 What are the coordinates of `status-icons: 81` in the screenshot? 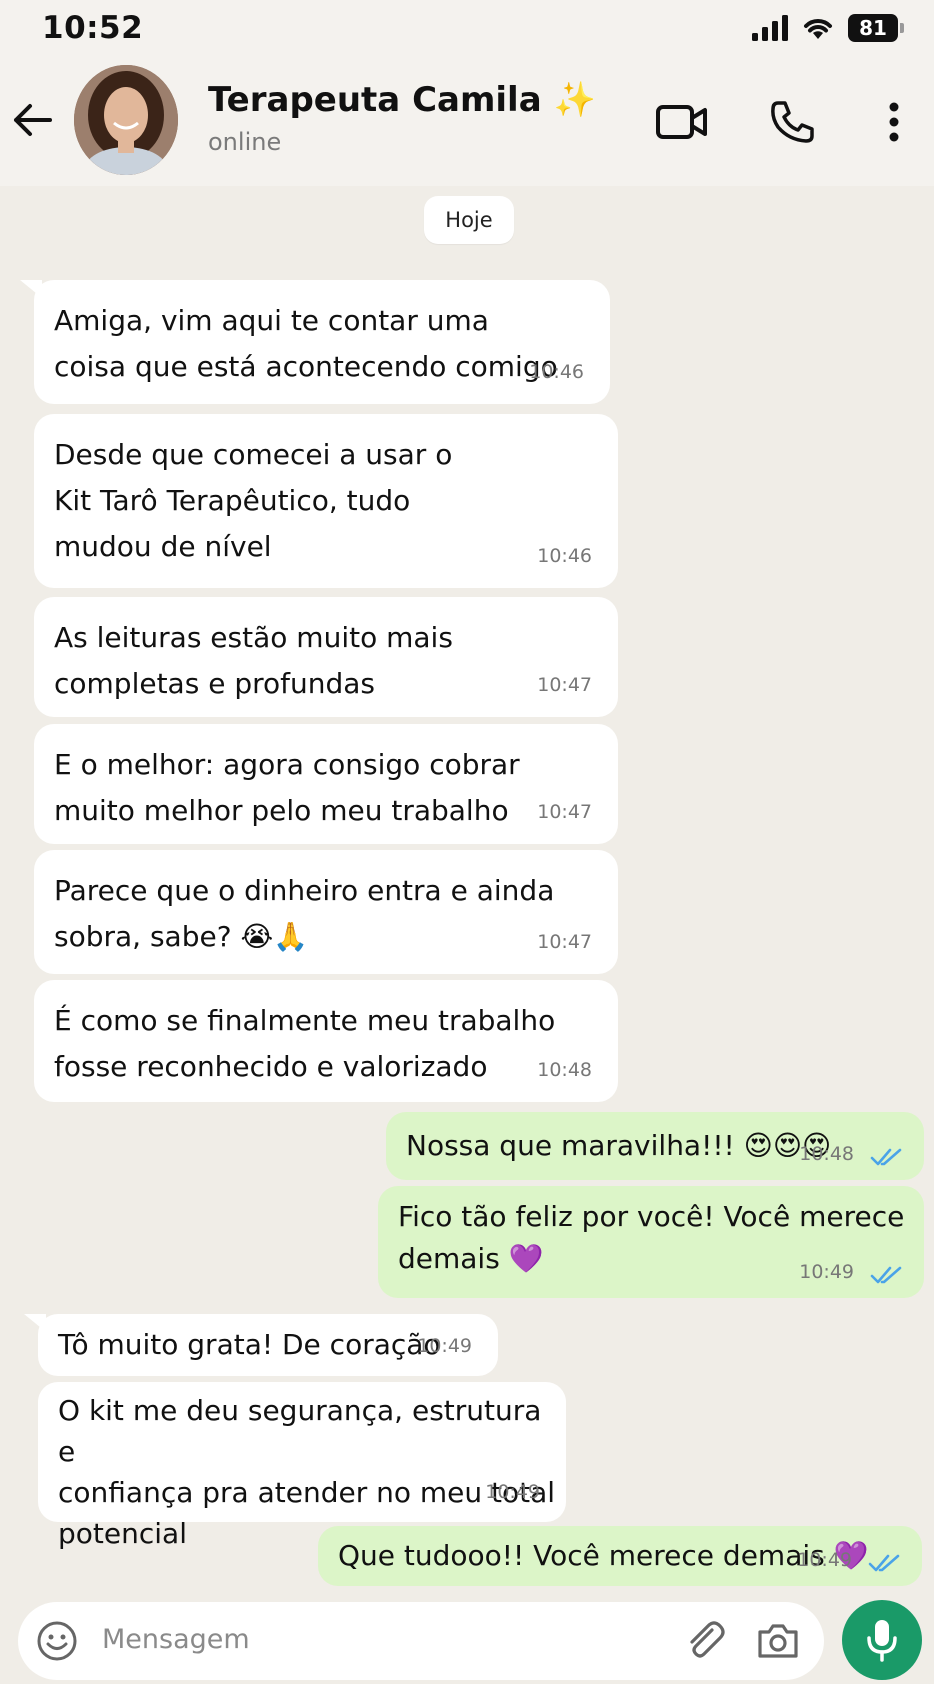 It's located at (828, 28).